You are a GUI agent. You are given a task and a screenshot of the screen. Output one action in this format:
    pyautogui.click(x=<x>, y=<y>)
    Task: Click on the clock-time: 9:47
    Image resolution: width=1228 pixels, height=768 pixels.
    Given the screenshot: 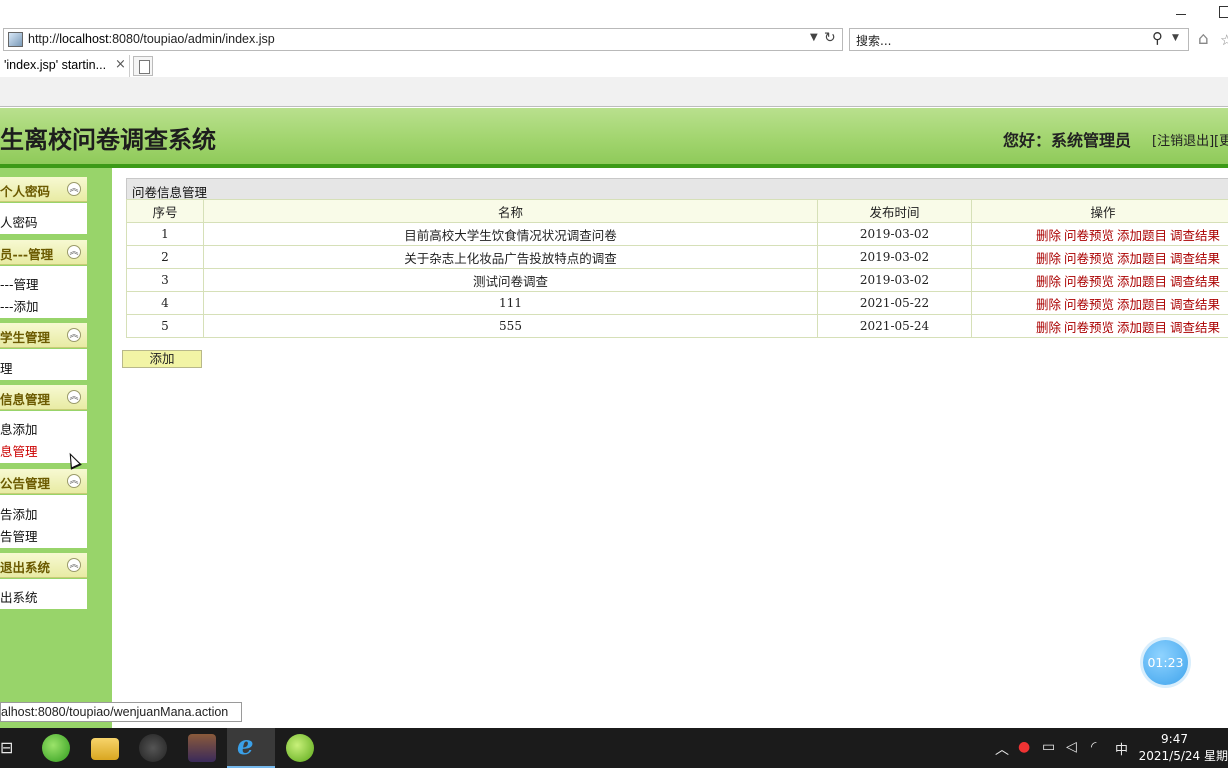 What is the action you would take?
    pyautogui.click(x=1174, y=739)
    